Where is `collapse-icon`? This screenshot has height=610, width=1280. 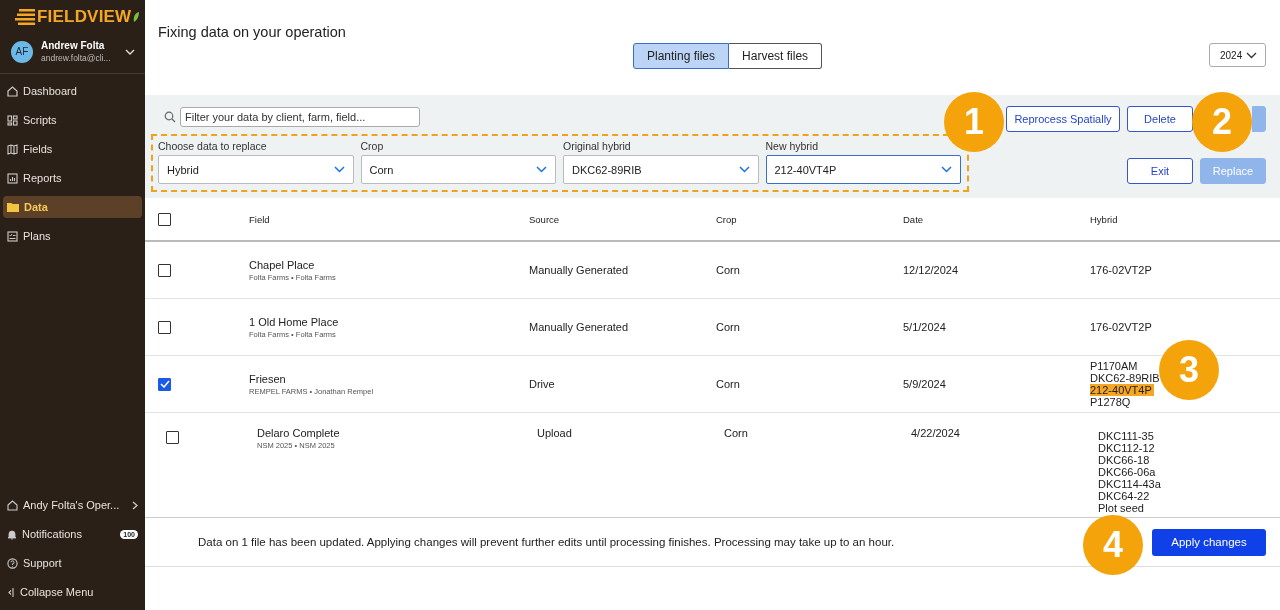
collapse-icon is located at coordinates (11, 592).